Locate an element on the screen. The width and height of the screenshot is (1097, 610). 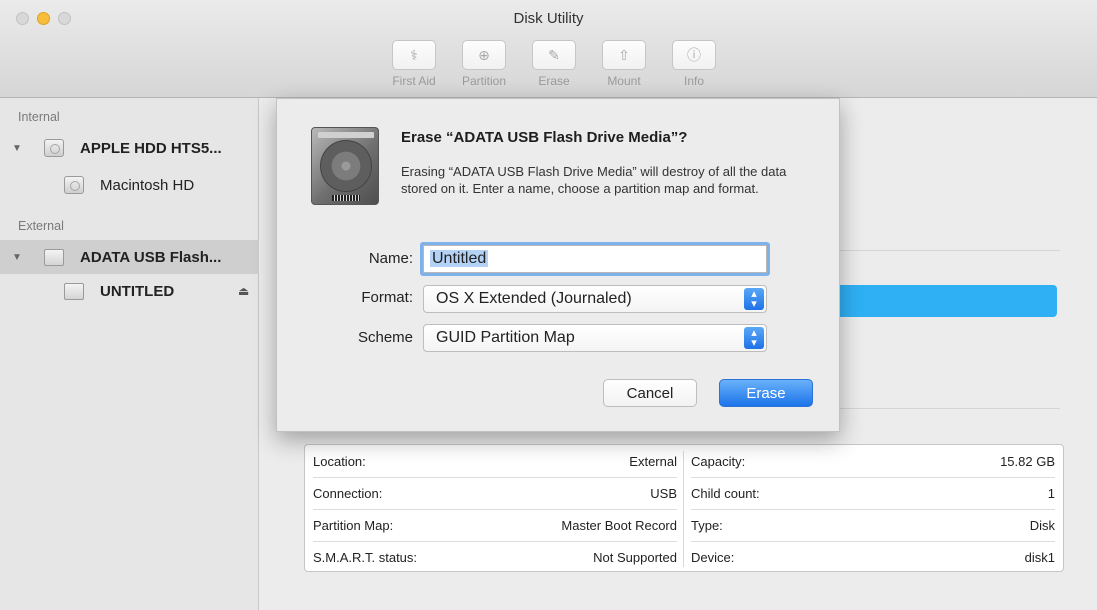
name-input: Untitled is located at coordinates (595, 259).